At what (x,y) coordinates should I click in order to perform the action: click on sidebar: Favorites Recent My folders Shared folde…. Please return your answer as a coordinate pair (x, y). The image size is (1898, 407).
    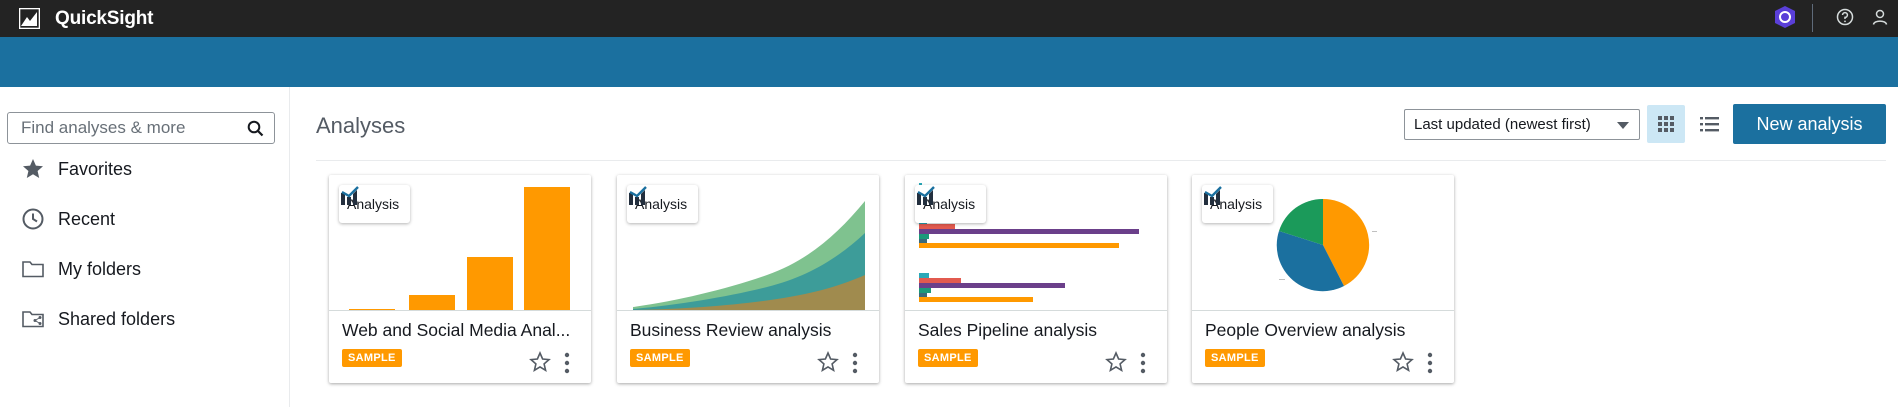
    Looking at the image, I should click on (145, 247).